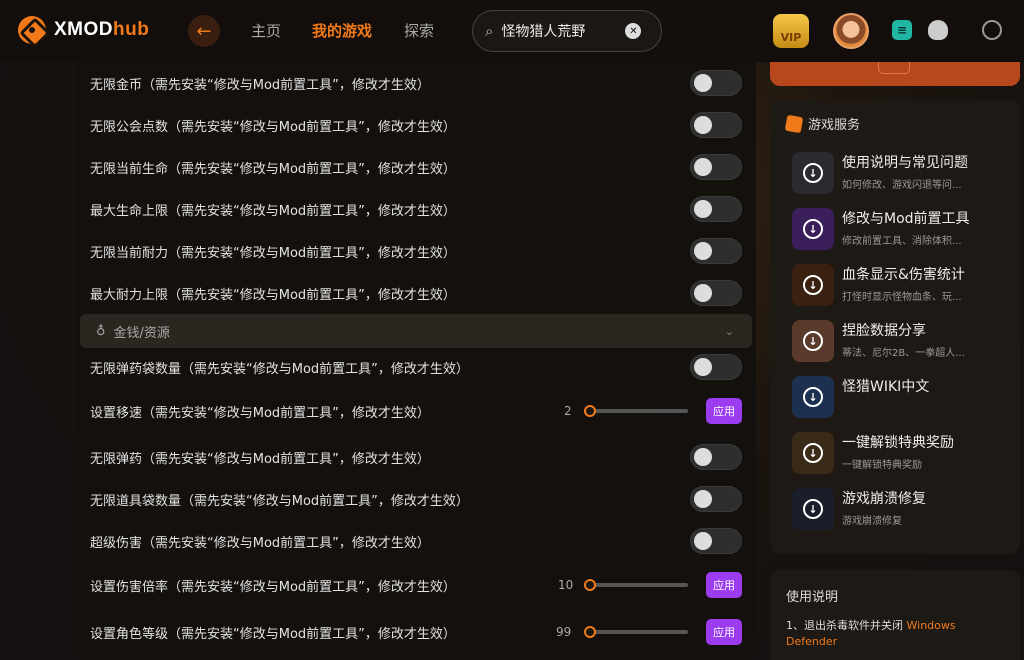  What do you see at coordinates (812, 597) in the screenshot?
I see `instructions-title: 使用说明` at bounding box center [812, 597].